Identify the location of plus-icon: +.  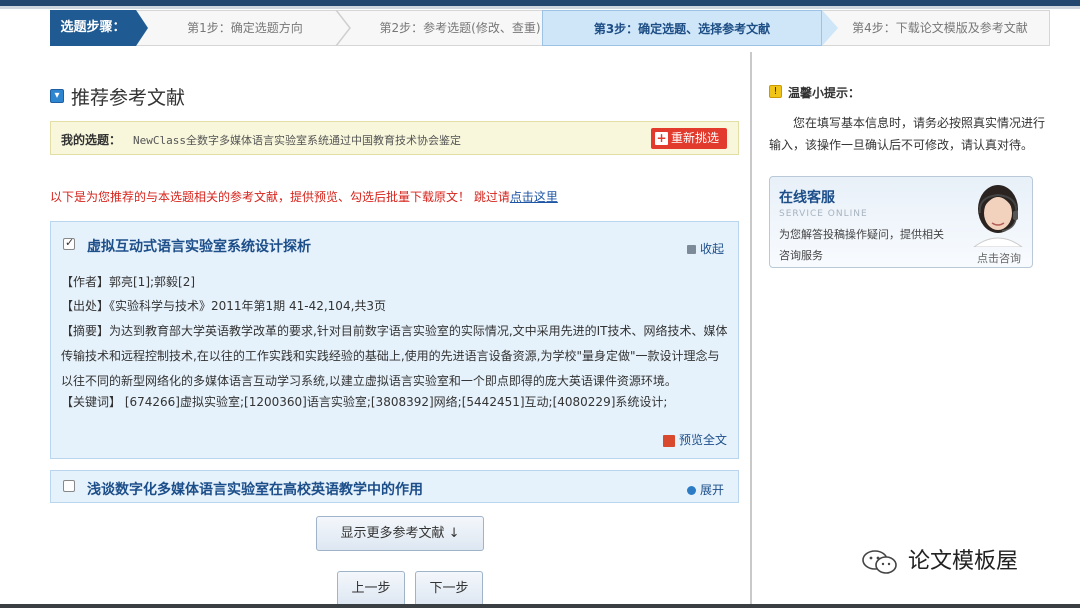
(661, 138).